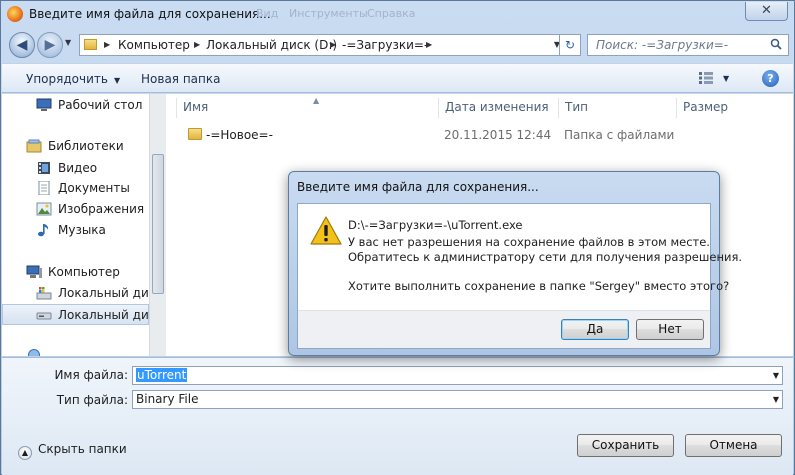 The height and width of the screenshot is (475, 795). What do you see at coordinates (34, 146) in the screenshot?
I see `libraries-icon` at bounding box center [34, 146].